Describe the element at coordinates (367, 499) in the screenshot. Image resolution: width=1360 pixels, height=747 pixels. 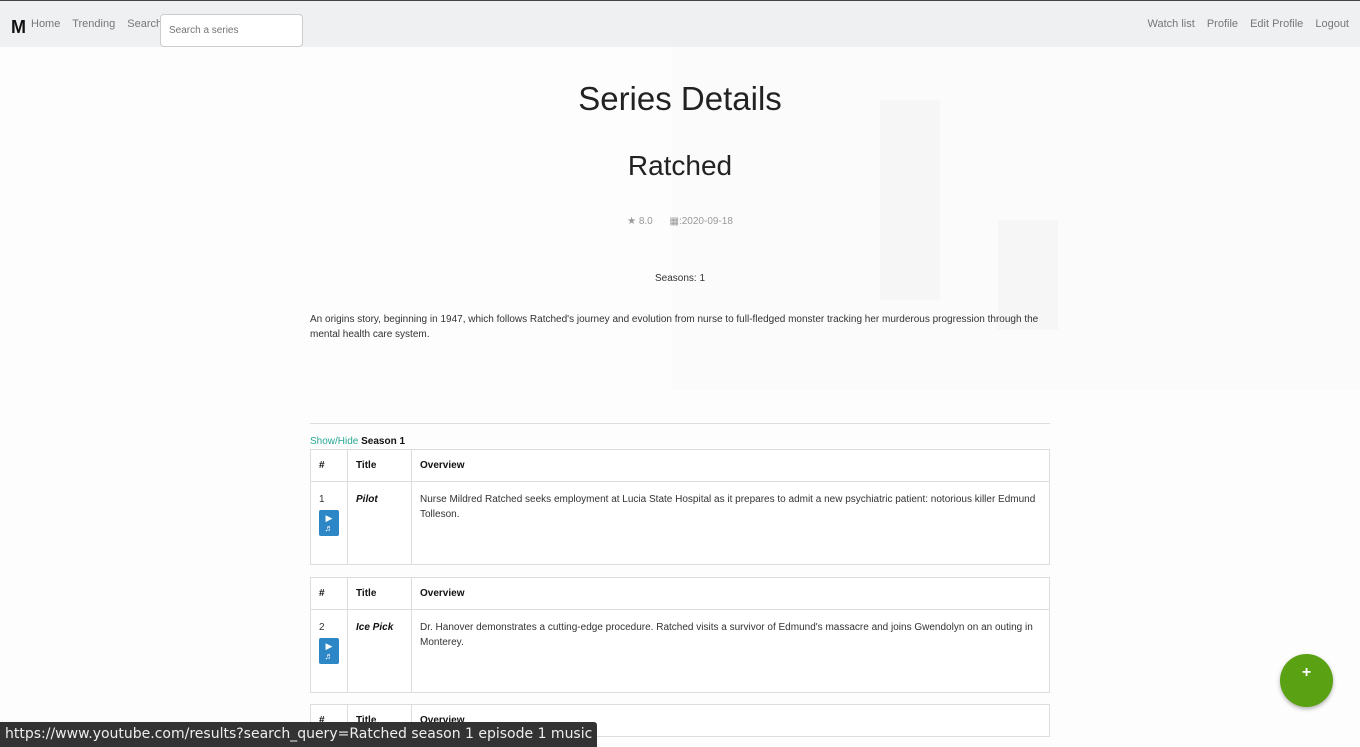
I see `episode-title: Pilot` at that location.